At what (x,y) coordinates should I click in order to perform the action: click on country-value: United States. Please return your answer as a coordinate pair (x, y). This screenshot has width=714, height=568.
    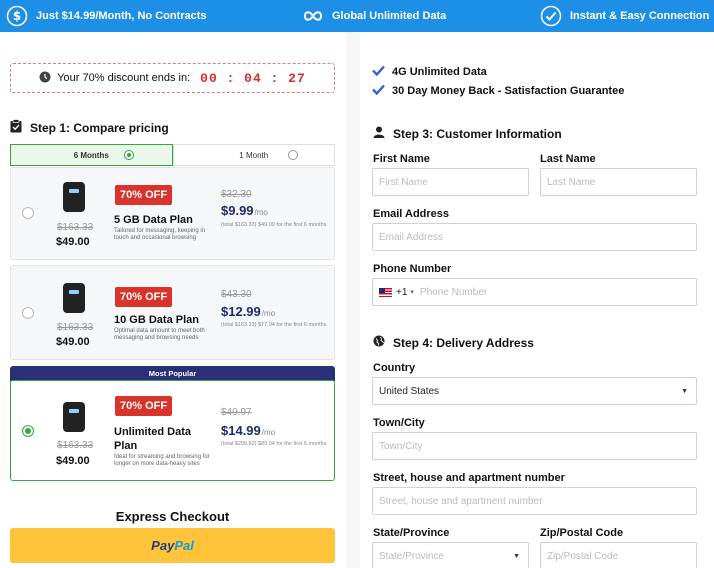
    Looking at the image, I should click on (409, 391).